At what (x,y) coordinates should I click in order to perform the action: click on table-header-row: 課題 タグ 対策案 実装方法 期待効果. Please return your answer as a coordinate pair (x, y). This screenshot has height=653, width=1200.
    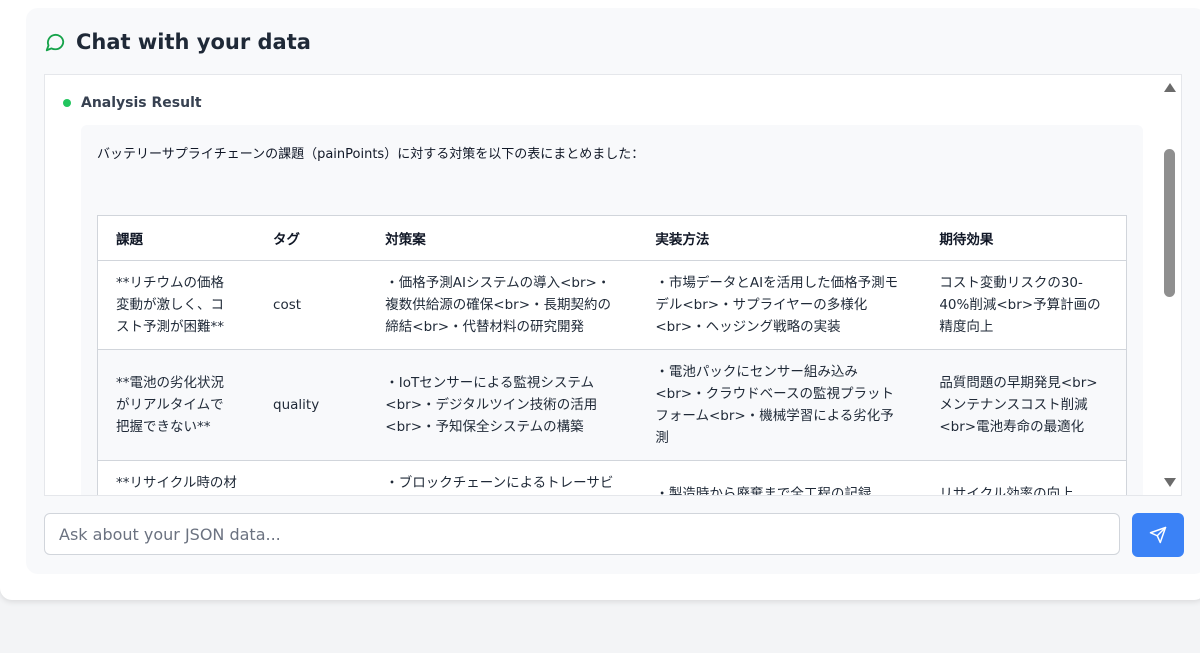
    Looking at the image, I should click on (612, 238).